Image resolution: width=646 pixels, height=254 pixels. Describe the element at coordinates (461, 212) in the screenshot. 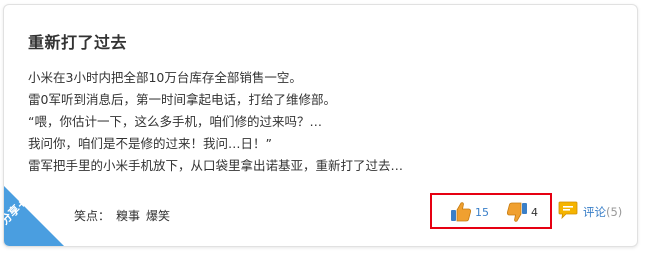

I see `thumbs-up-icon` at that location.